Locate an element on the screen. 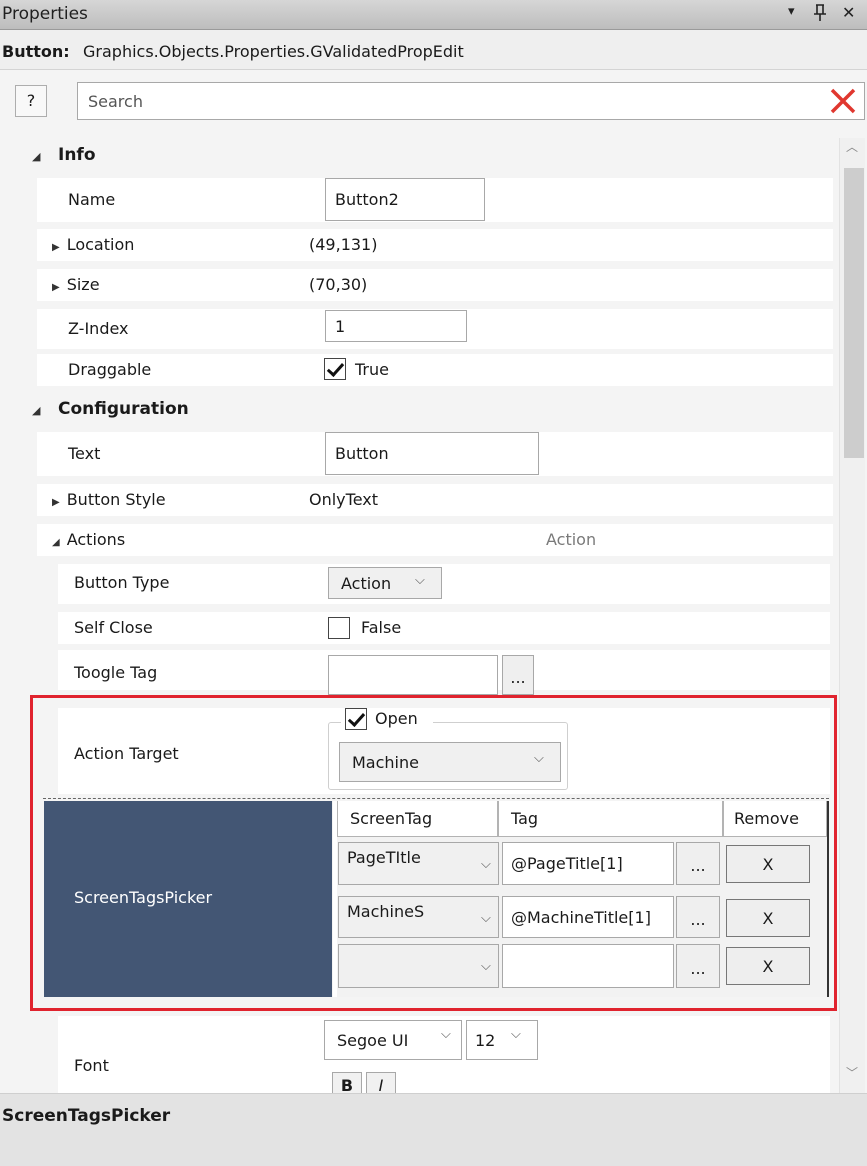 The image size is (867, 1166). scrollbar-thumb is located at coordinates (854, 313).